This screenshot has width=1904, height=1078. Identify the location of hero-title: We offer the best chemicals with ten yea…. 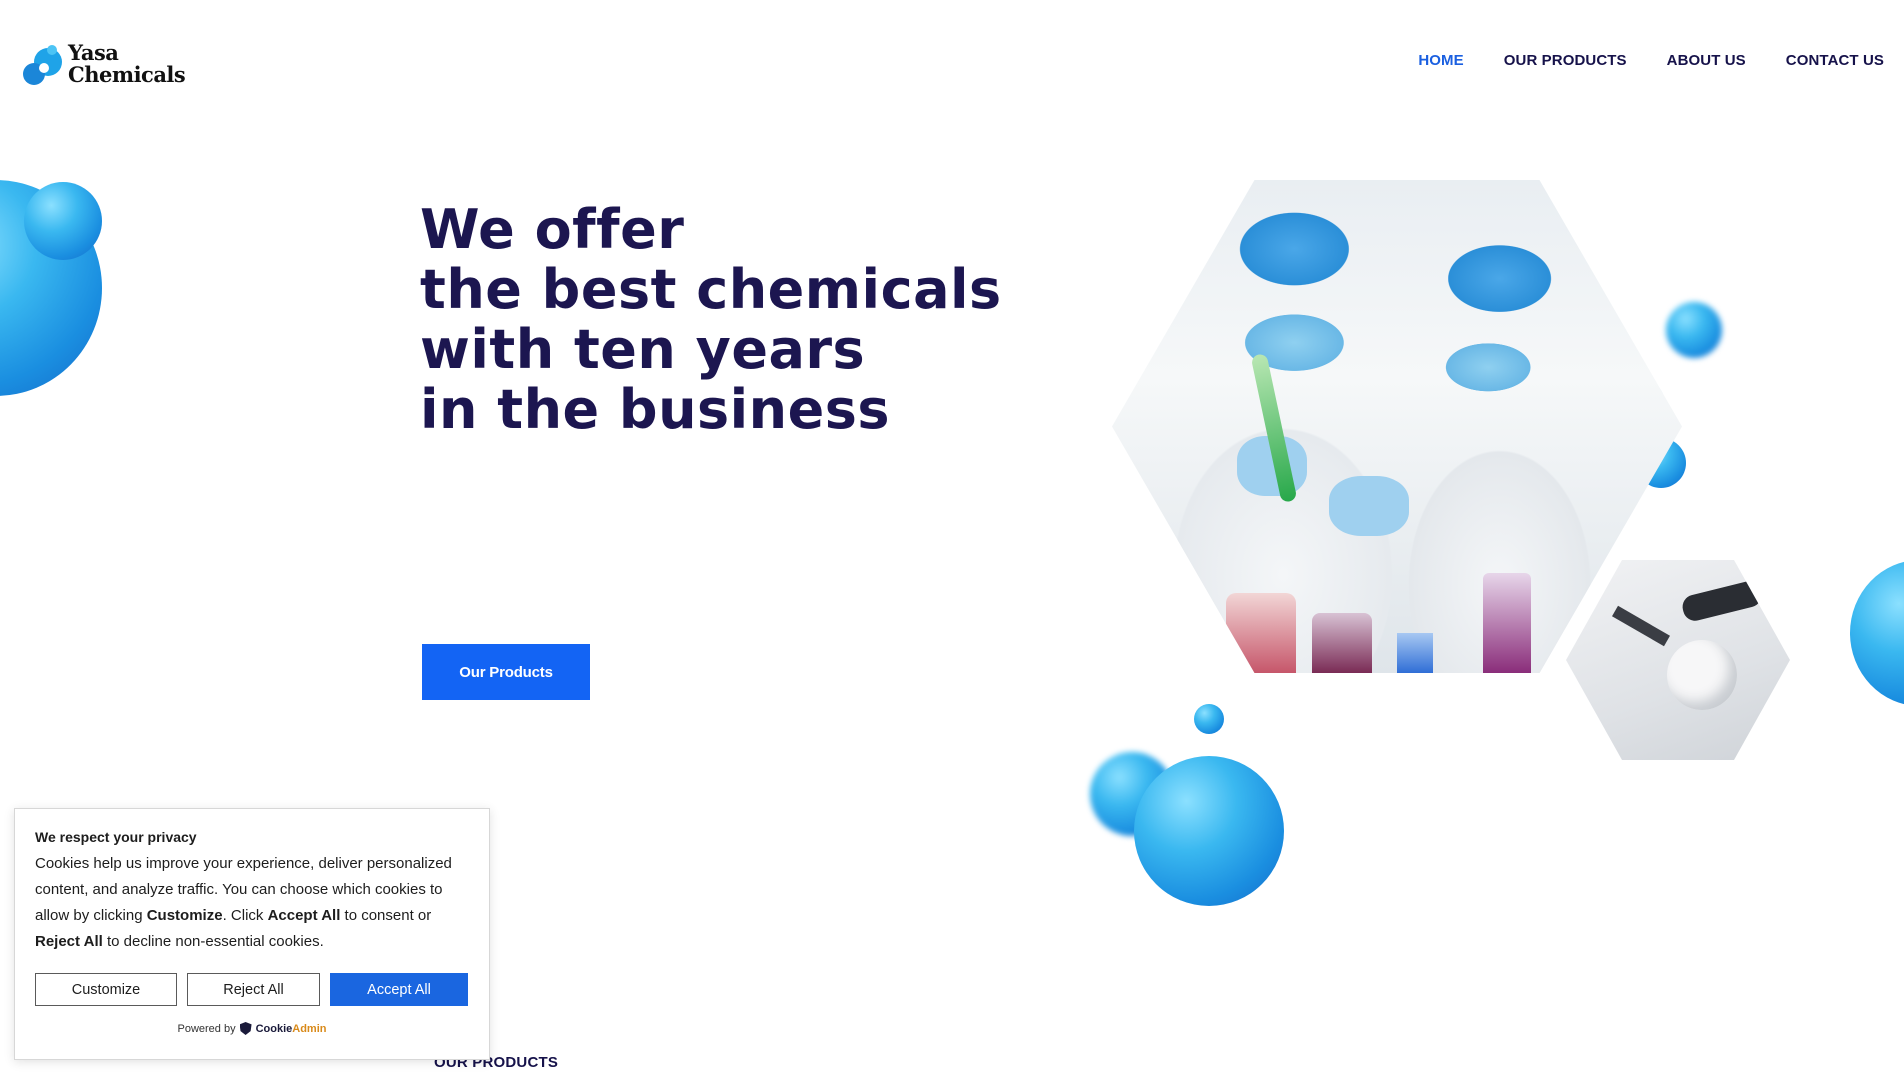
(711, 320).